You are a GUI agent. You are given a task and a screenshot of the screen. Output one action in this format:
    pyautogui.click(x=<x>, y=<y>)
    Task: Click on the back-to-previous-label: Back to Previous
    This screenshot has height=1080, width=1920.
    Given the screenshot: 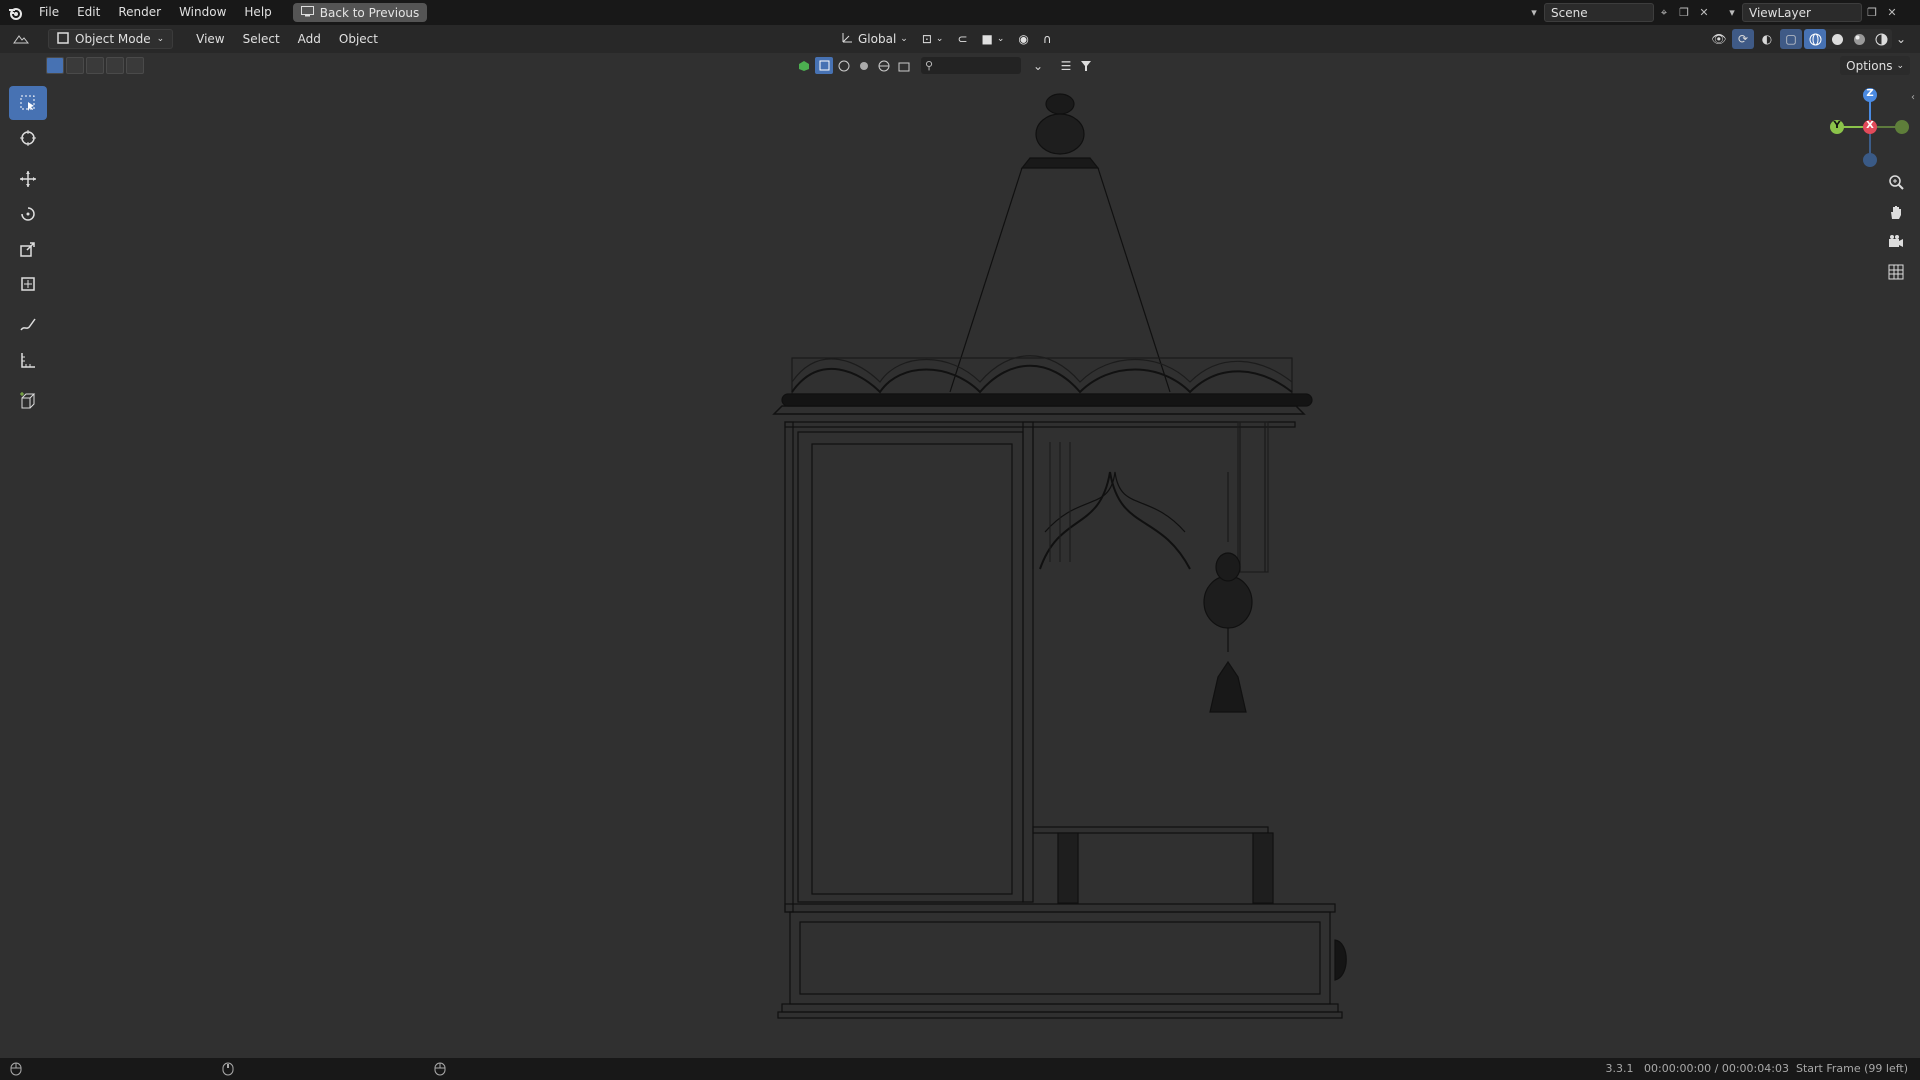 What is the action you would take?
    pyautogui.click(x=369, y=12)
    